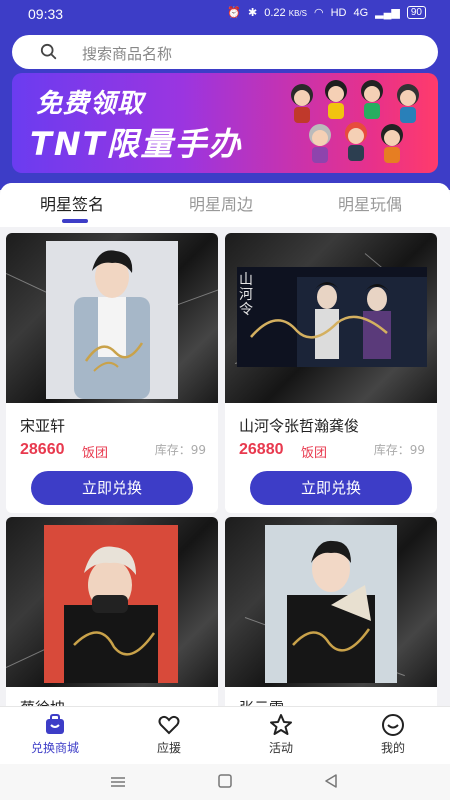  I want to click on product-name: 山河令张哲瀚龚俊, so click(299, 426).